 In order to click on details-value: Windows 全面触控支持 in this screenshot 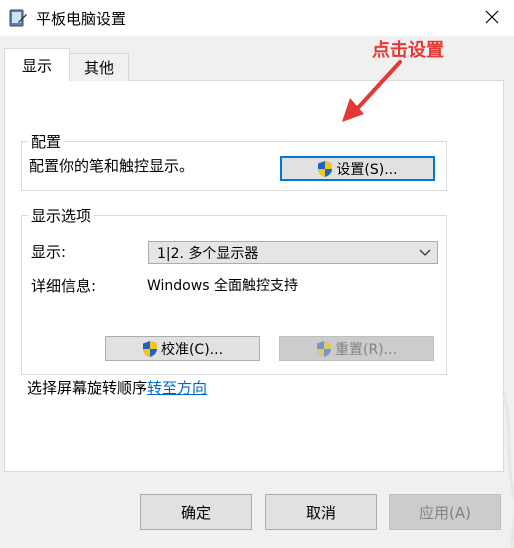, I will do `click(222, 286)`.